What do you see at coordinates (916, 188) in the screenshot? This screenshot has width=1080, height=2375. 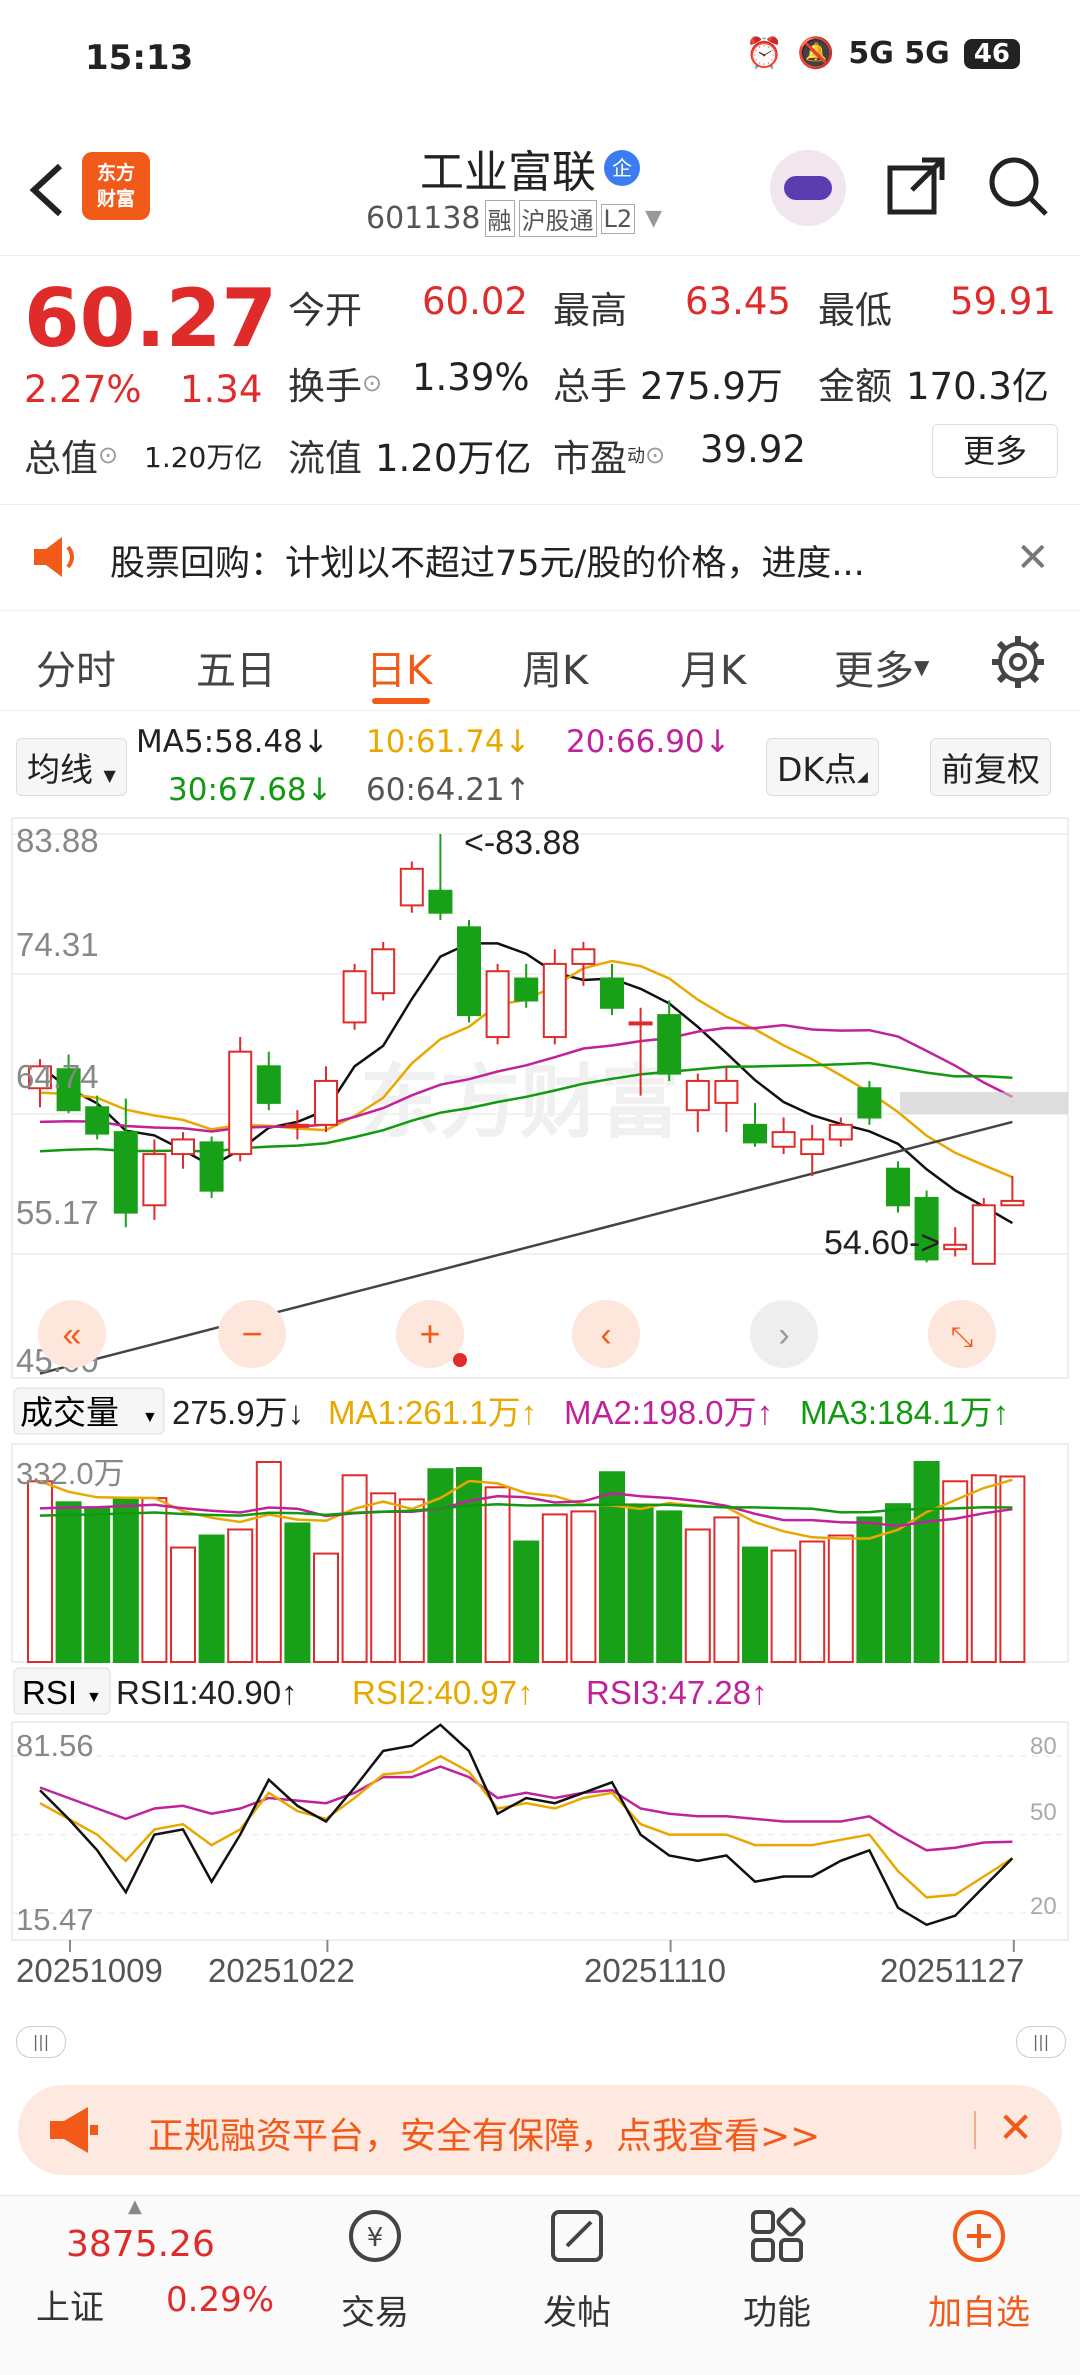 I see `share-icon` at bounding box center [916, 188].